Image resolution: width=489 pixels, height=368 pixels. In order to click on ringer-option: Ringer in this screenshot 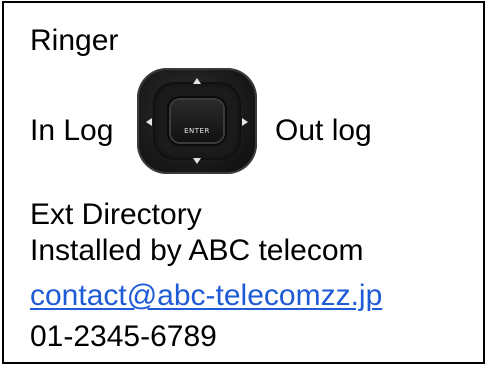, I will do `click(74, 41)`.